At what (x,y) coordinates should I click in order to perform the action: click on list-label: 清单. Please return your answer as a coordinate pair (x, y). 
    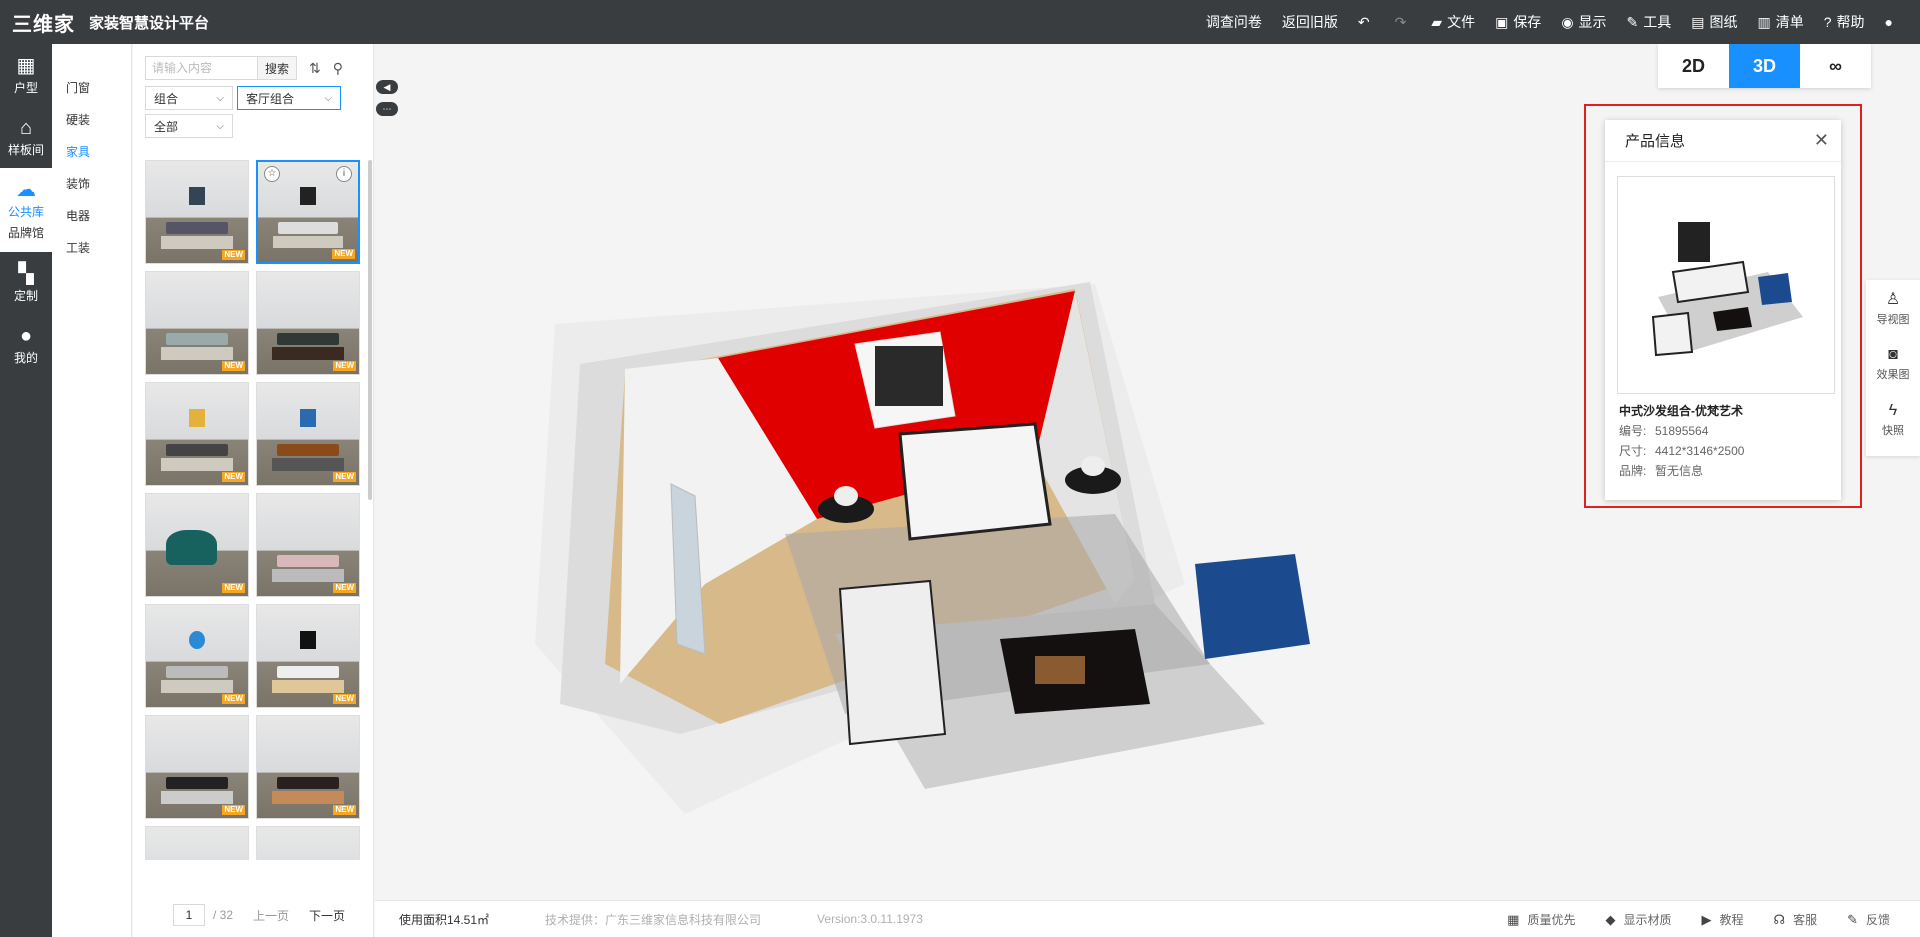
    Looking at the image, I should click on (1789, 22).